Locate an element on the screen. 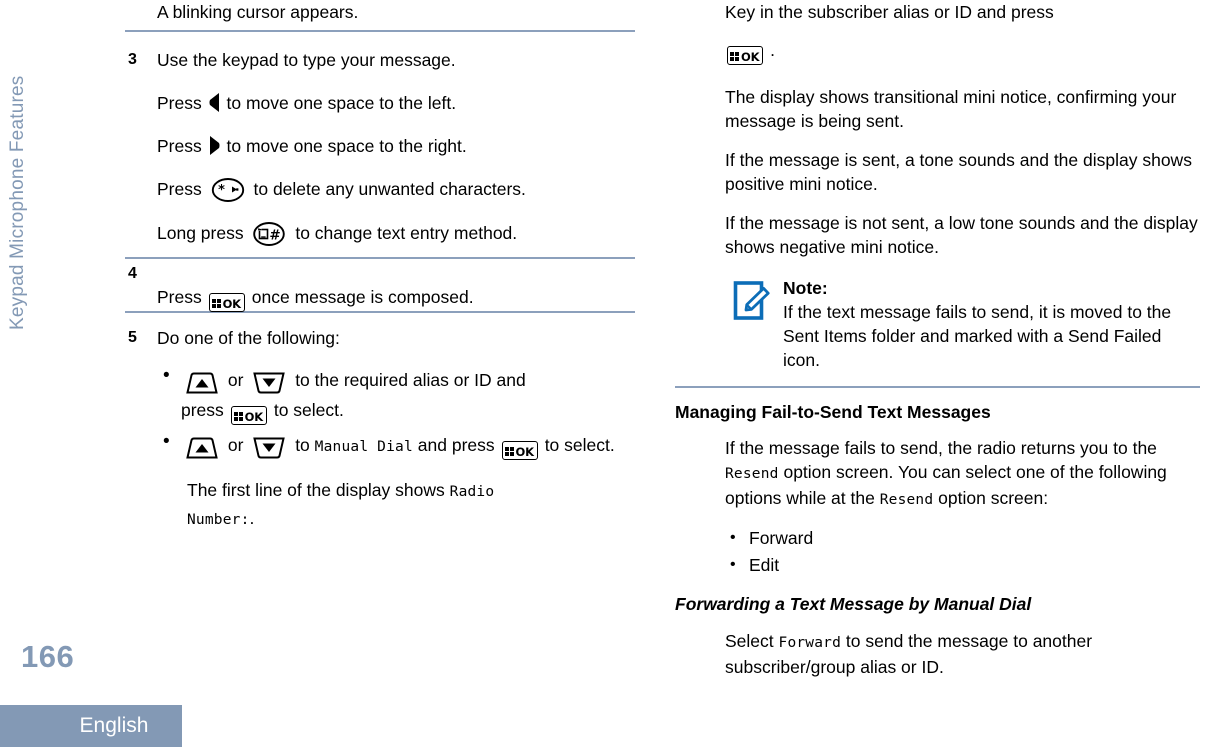 The width and height of the screenshot is (1206, 747). option-label: Edit is located at coordinates (764, 565).